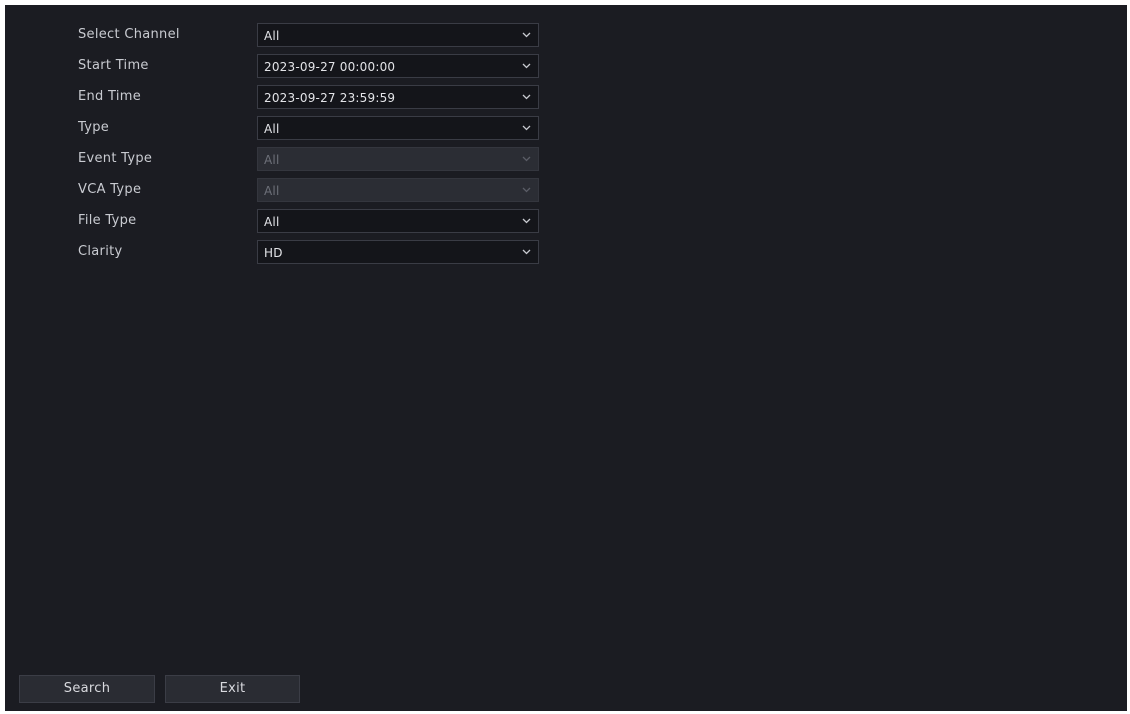  What do you see at coordinates (113, 65) in the screenshot?
I see `start-time-label: Start Time` at bounding box center [113, 65].